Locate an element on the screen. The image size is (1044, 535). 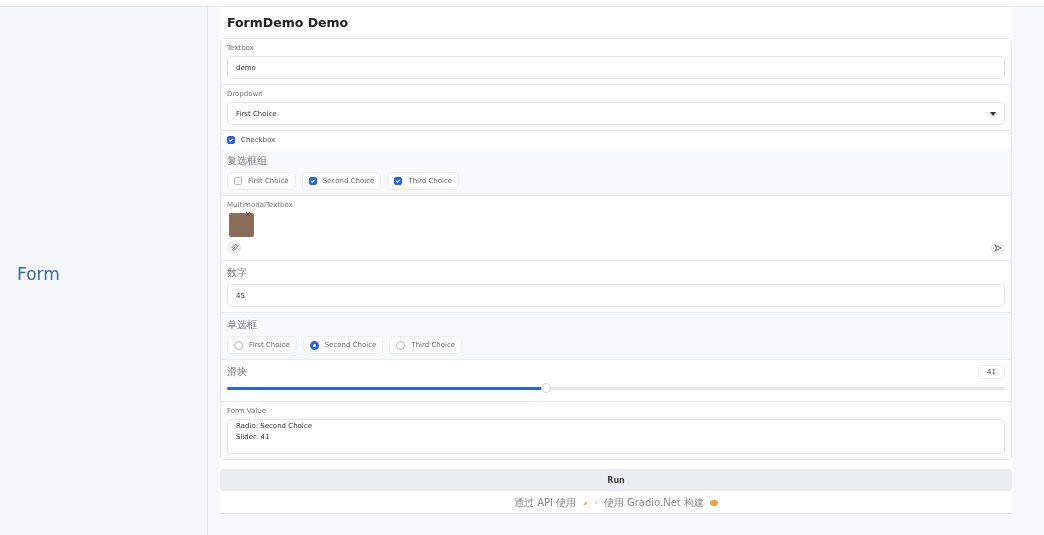
api-link: 通过 API 使用 is located at coordinates (545, 503).